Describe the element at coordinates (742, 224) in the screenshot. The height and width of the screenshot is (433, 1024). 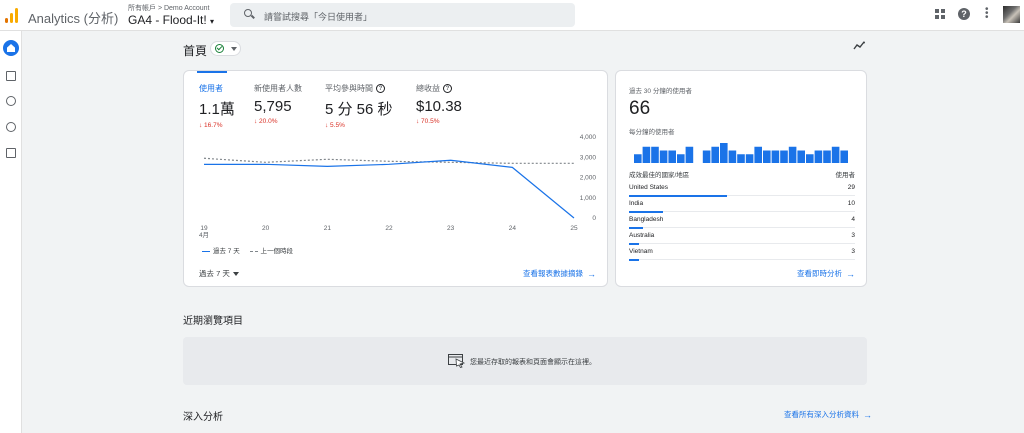
I see `country-row: Bangladesh 4` at that location.